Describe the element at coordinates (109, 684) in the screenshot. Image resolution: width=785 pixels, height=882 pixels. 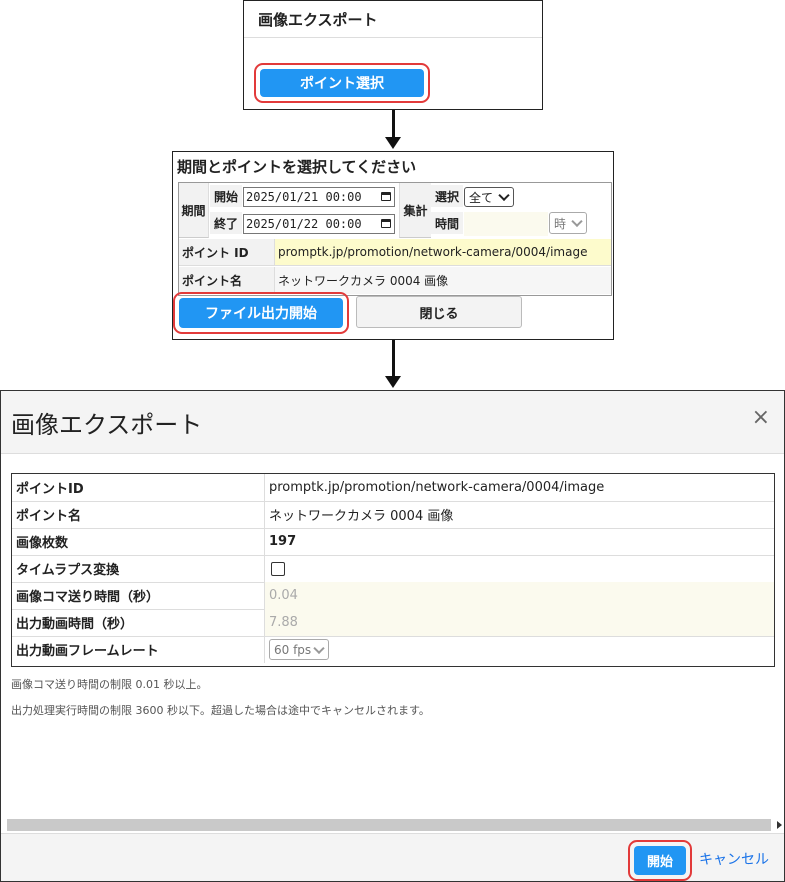
I see `frame-interval-note: 画像コマ送り時間の制限 0.01 秒以上。` at that location.